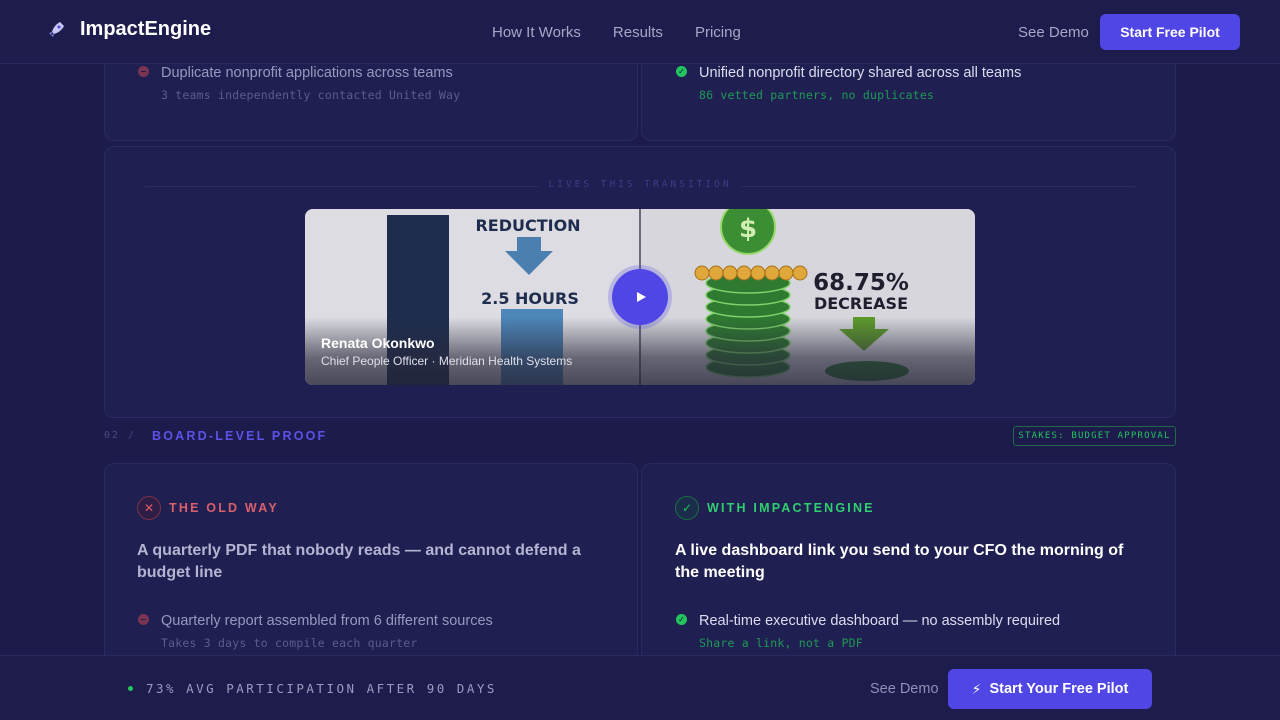  What do you see at coordinates (289, 643) in the screenshot?
I see `item-subtitle: Takes 3 days to compile each quarter` at bounding box center [289, 643].